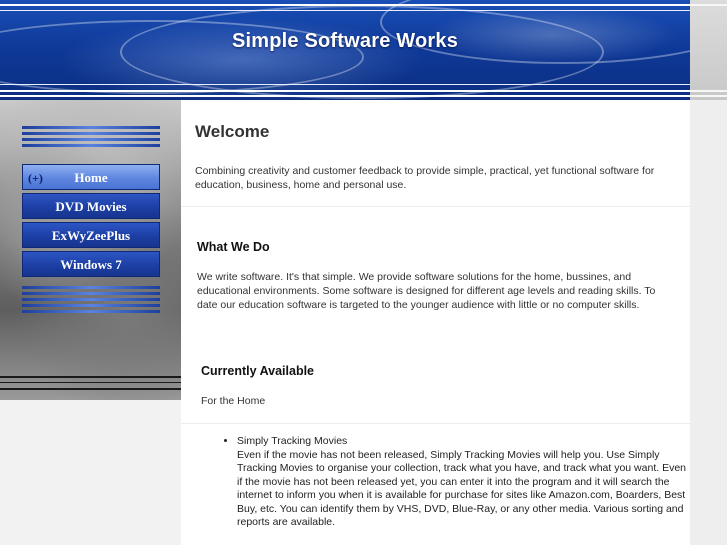 The width and height of the screenshot is (727, 545). I want to click on header-right-strip, so click(708, 50).